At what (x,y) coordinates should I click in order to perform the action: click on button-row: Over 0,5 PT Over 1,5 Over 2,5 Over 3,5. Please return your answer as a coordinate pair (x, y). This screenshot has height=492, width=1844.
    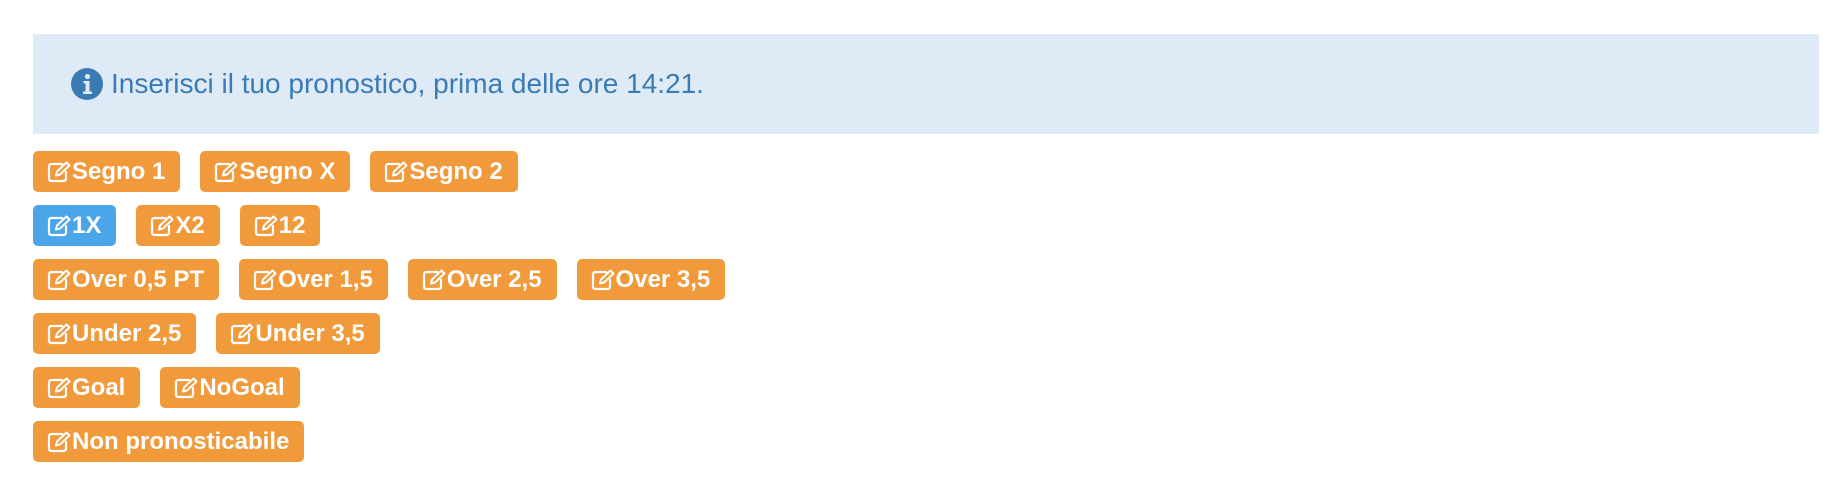
    Looking at the image, I should click on (926, 279).